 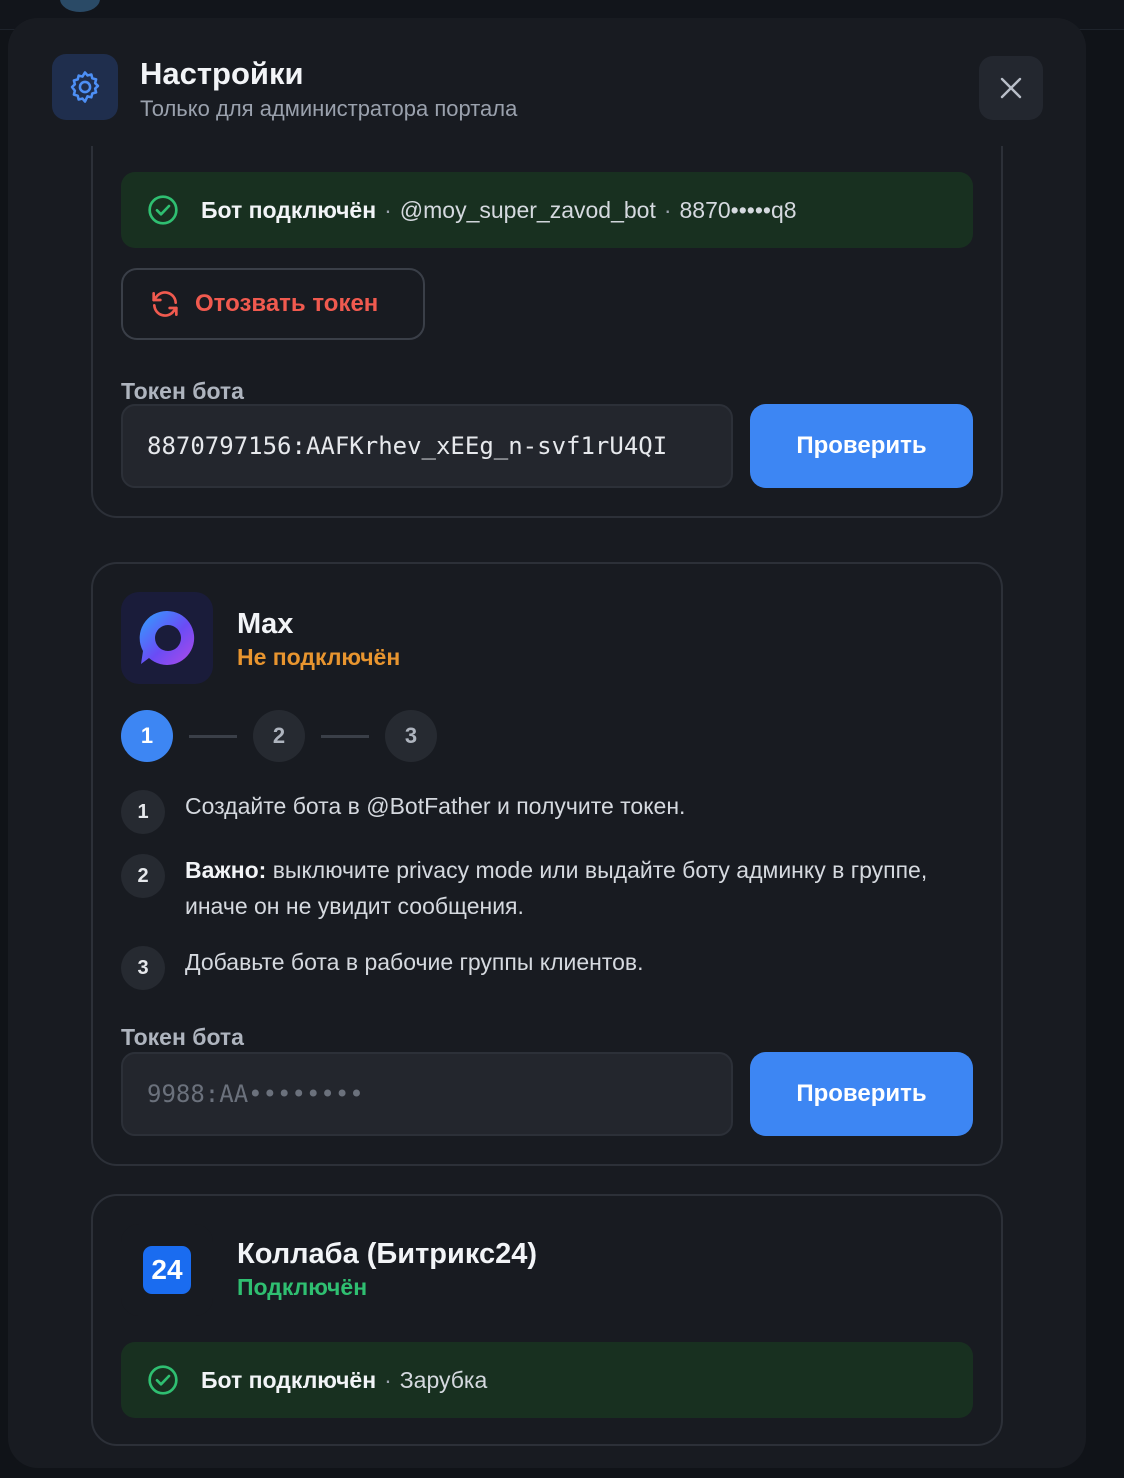 What do you see at coordinates (226, 870) in the screenshot?
I see `instruction-important-label: Важно:` at bounding box center [226, 870].